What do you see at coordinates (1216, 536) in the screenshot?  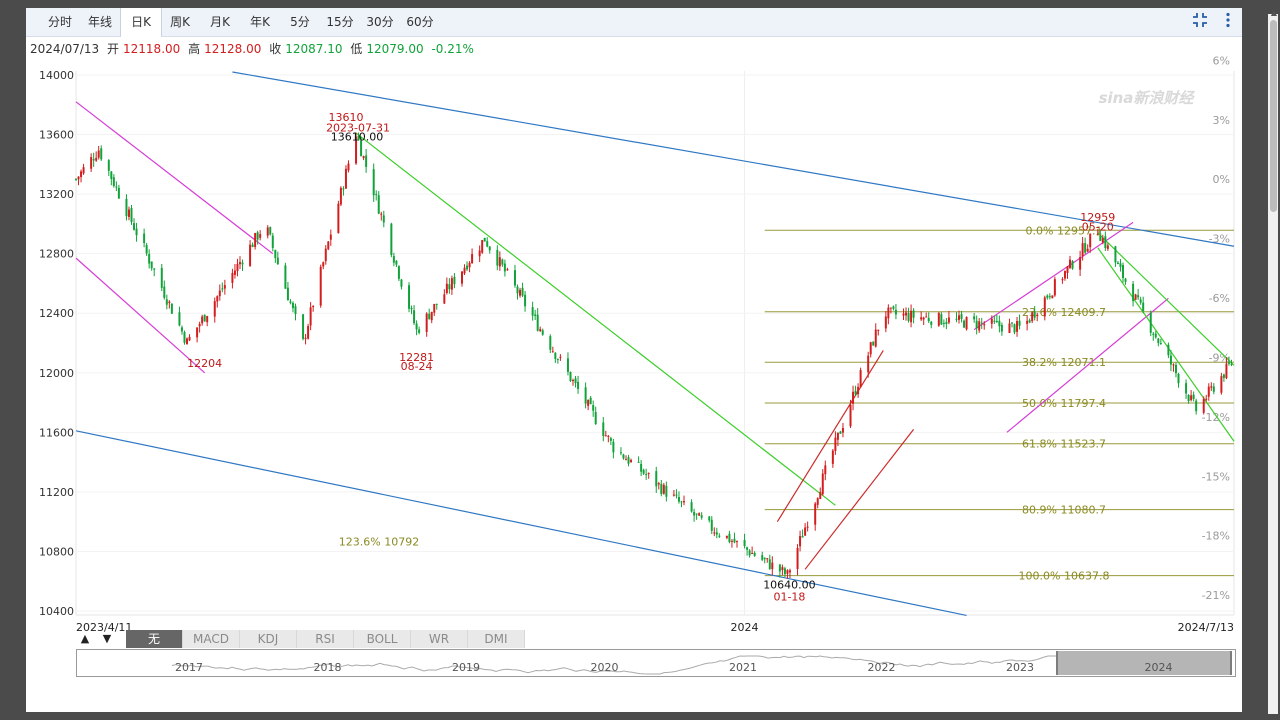 I see `pct-tick-label: -18%` at bounding box center [1216, 536].